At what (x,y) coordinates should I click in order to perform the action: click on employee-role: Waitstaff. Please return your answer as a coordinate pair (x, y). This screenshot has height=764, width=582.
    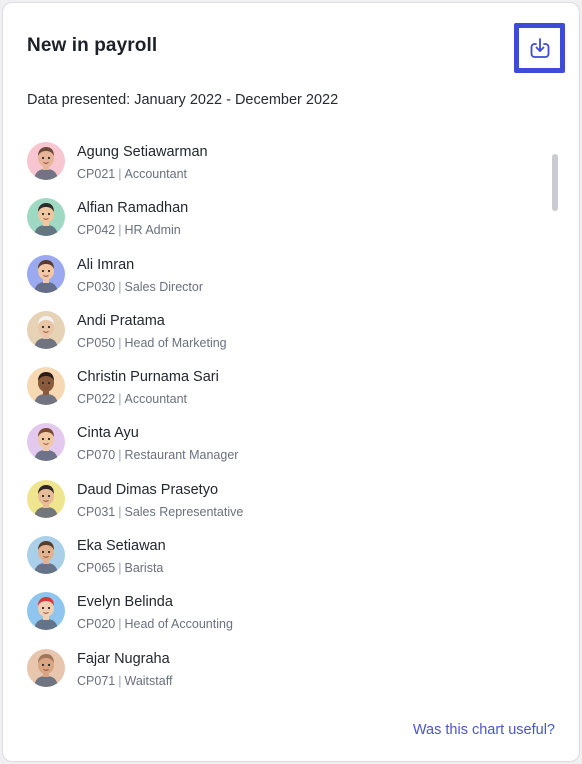
    Looking at the image, I should click on (148, 680).